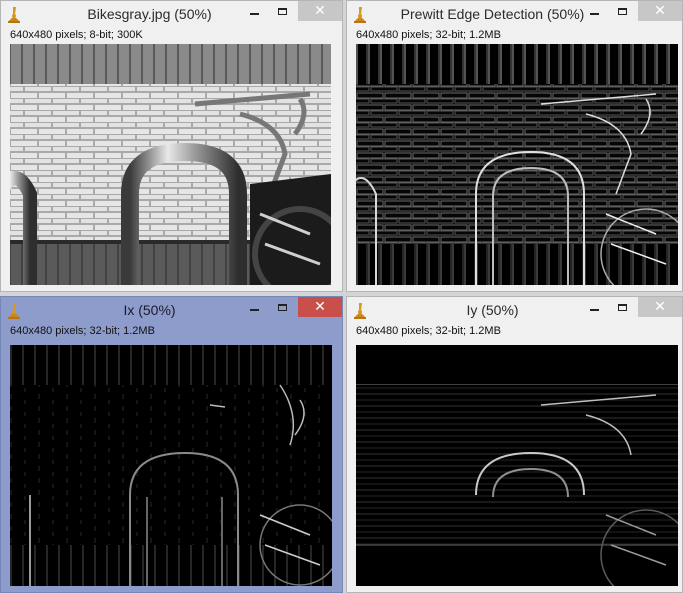 This screenshot has height=593, width=683. Describe the element at coordinates (514, 311) in the screenshot. I see `titlebar: Iy (50%) ✕` at that location.